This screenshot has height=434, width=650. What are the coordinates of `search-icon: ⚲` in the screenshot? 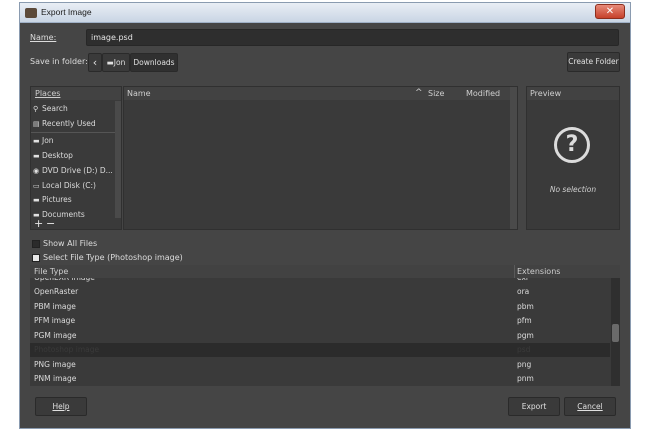 It's located at (36, 109).